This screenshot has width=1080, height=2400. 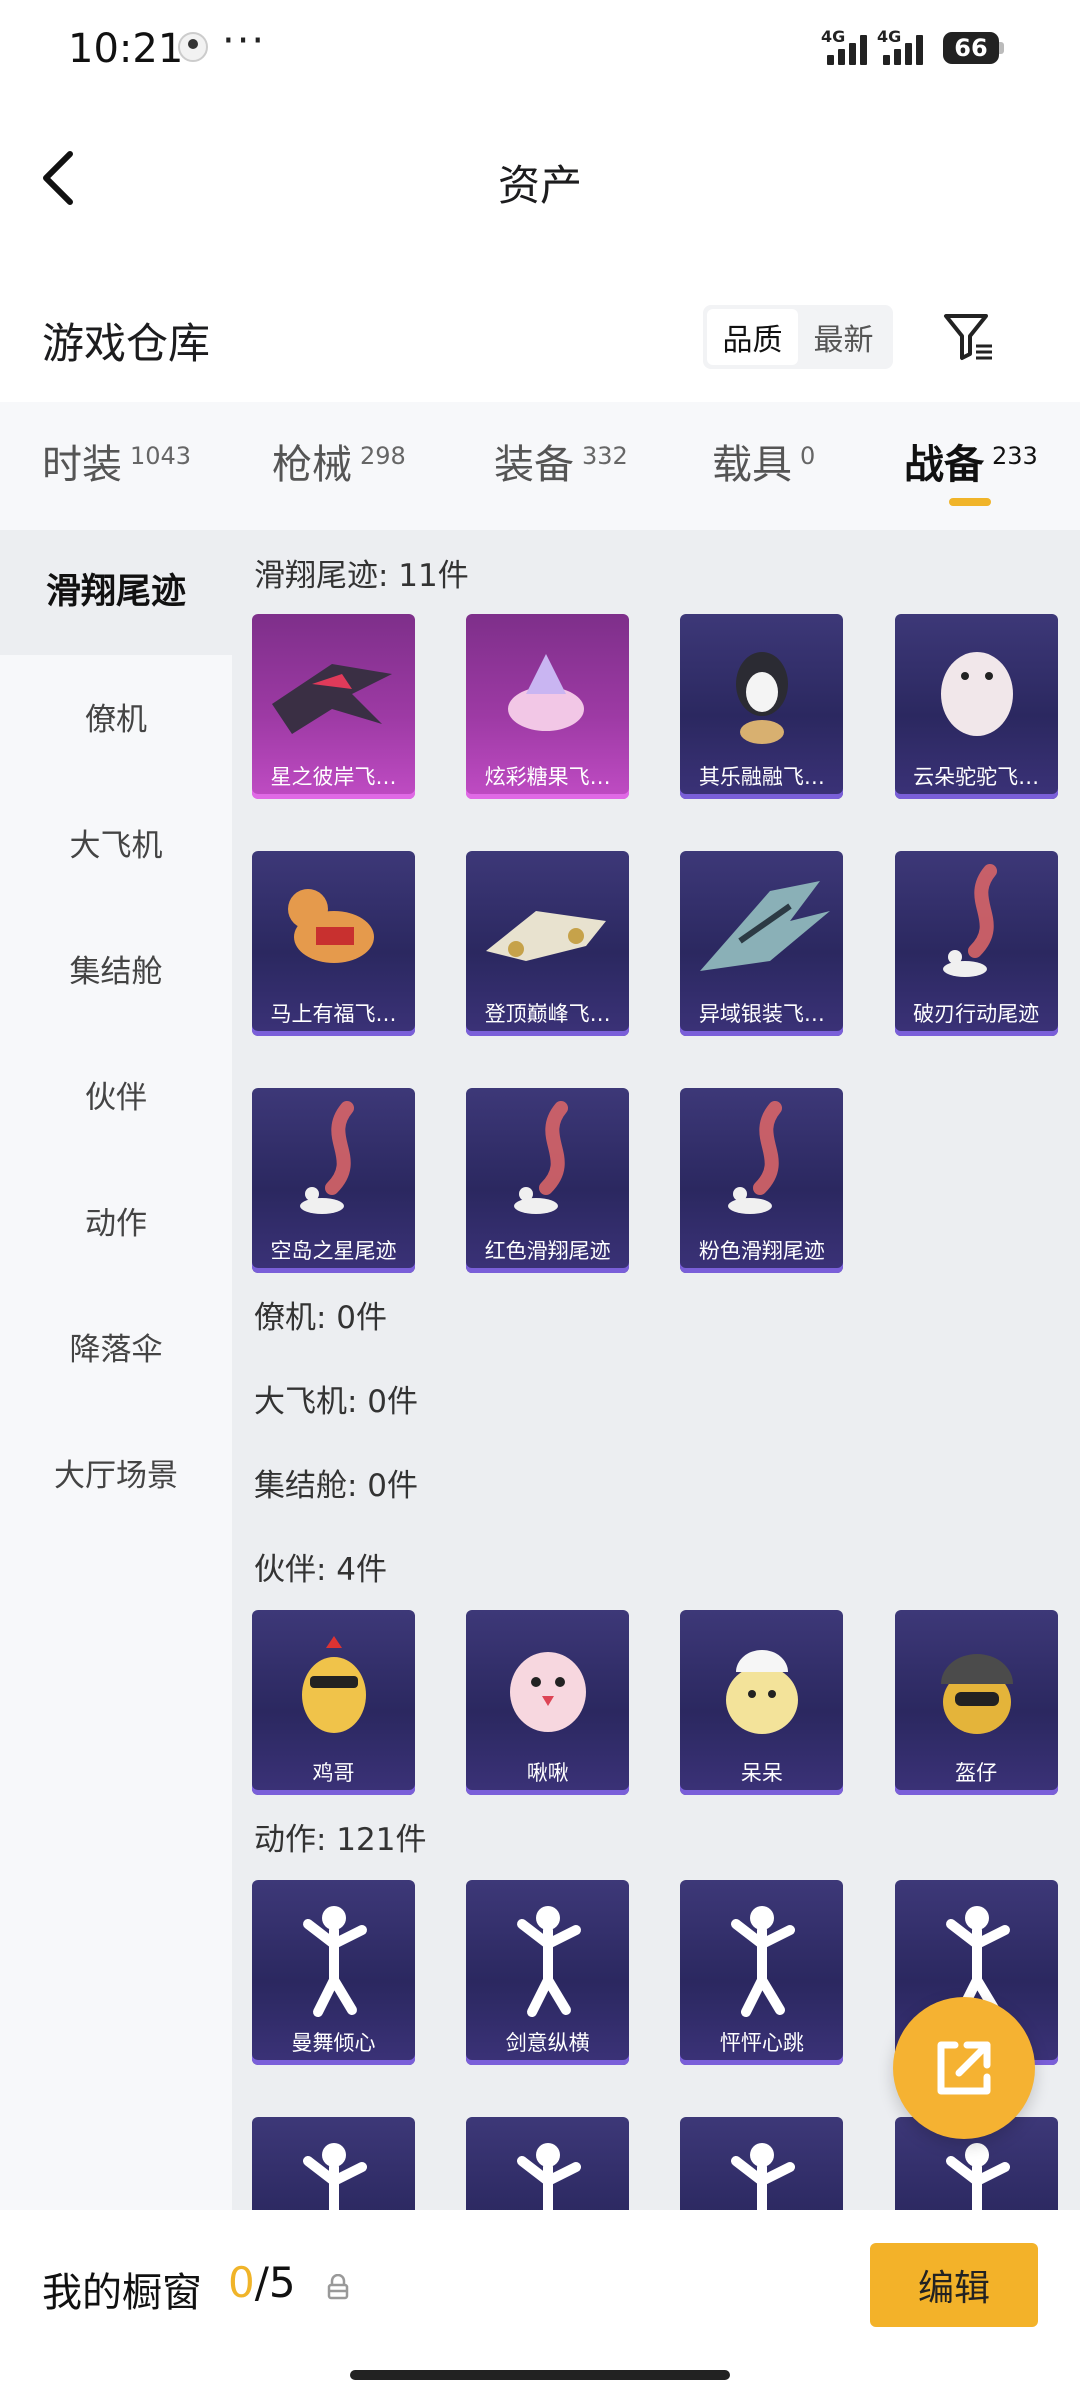 What do you see at coordinates (547, 1773) in the screenshot?
I see `partner-card-label: 啾啾` at bounding box center [547, 1773].